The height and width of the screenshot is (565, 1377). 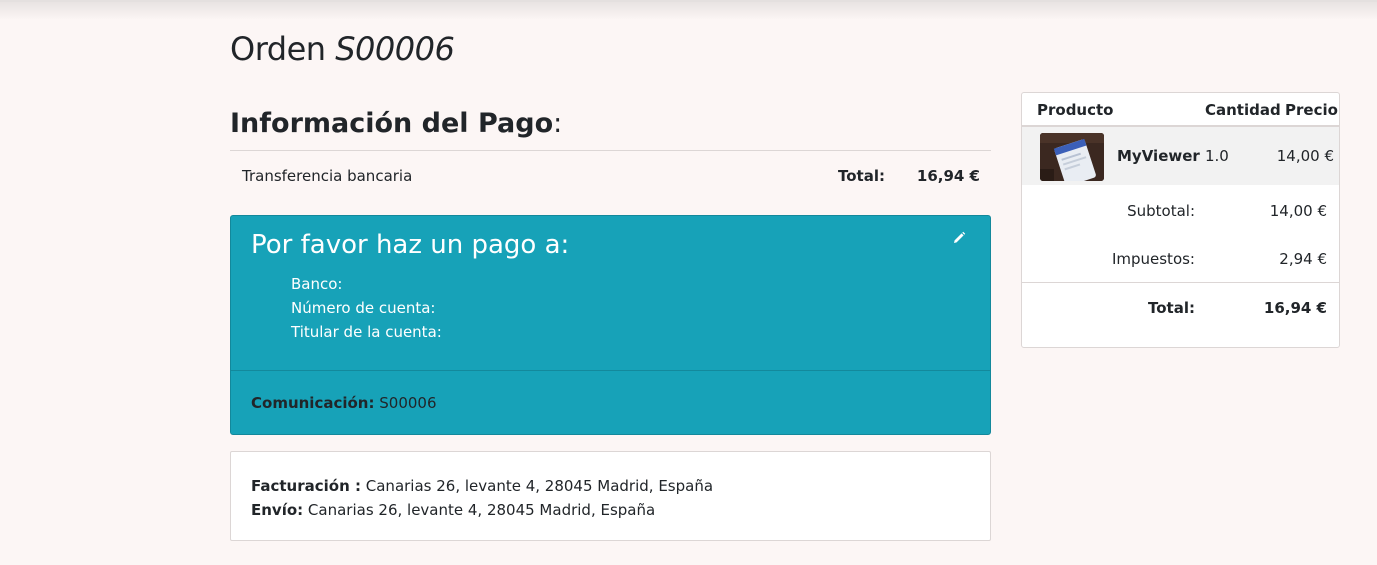 What do you see at coordinates (688, 10) in the screenshot?
I see `top-bar-shadow` at bounding box center [688, 10].